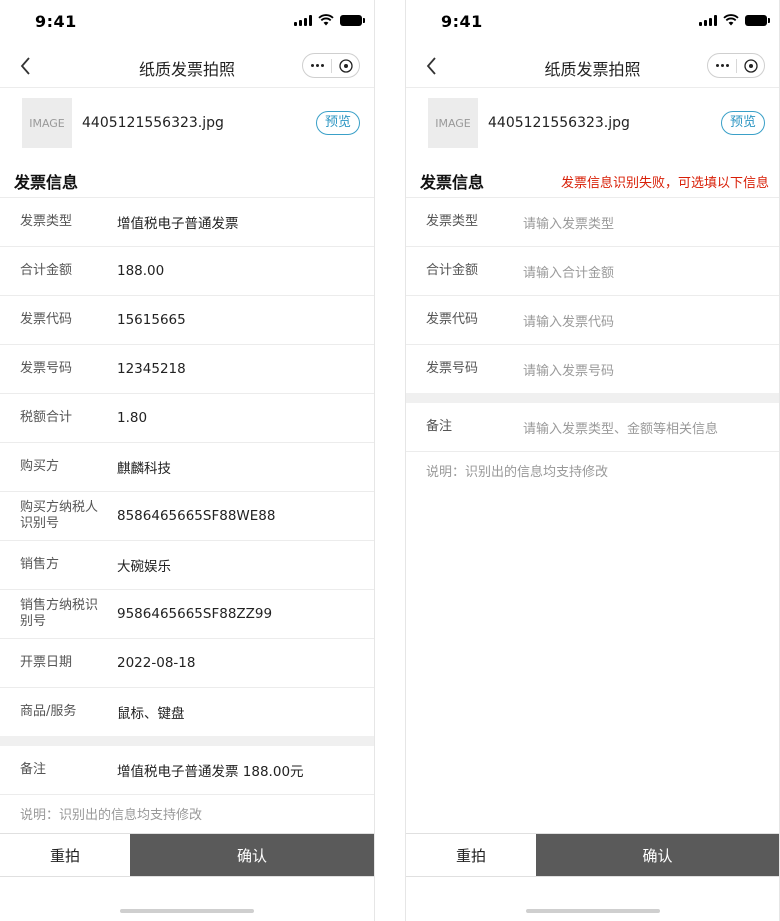 The image size is (780, 921). Describe the element at coordinates (210, 770) in the screenshot. I see `field-value: 增值税电子普通发票 188.00元` at that location.